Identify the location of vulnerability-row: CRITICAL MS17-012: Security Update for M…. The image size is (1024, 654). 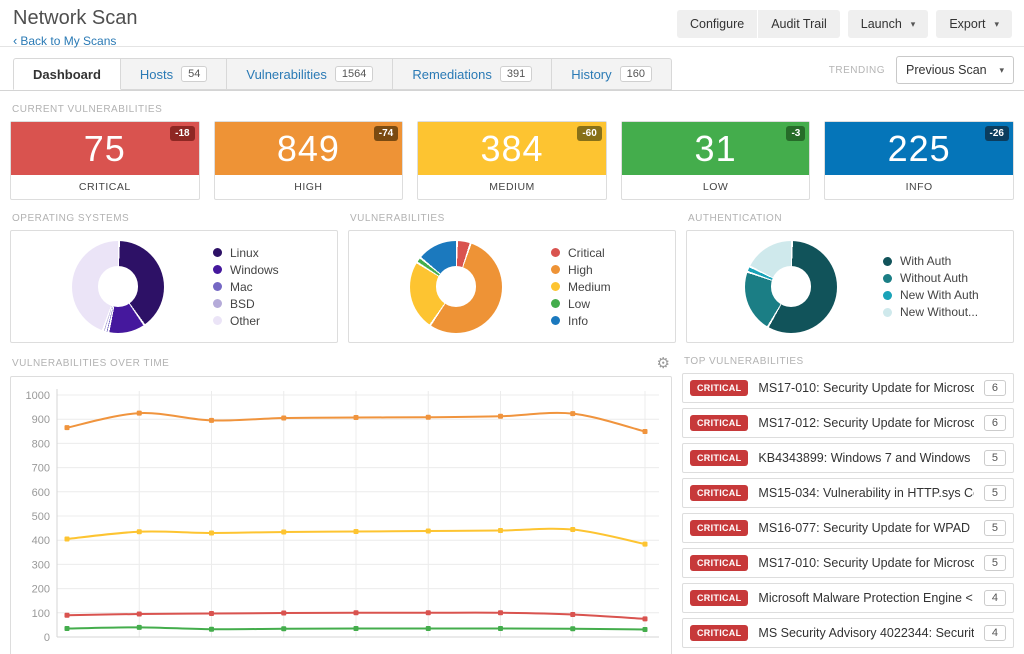
(848, 423).